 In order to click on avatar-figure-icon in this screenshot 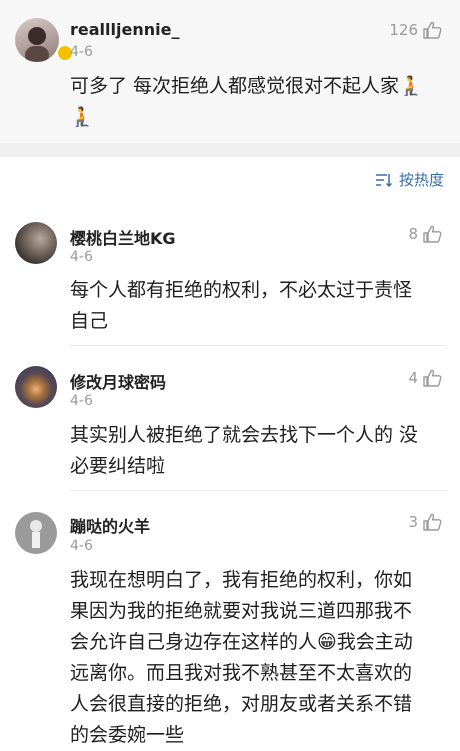, I will do `click(36, 534)`.